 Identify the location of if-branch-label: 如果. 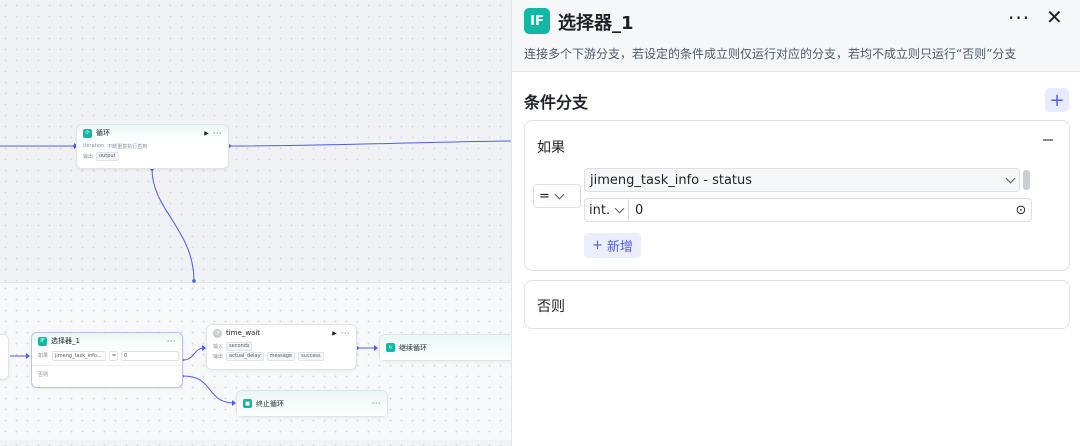
(551, 148).